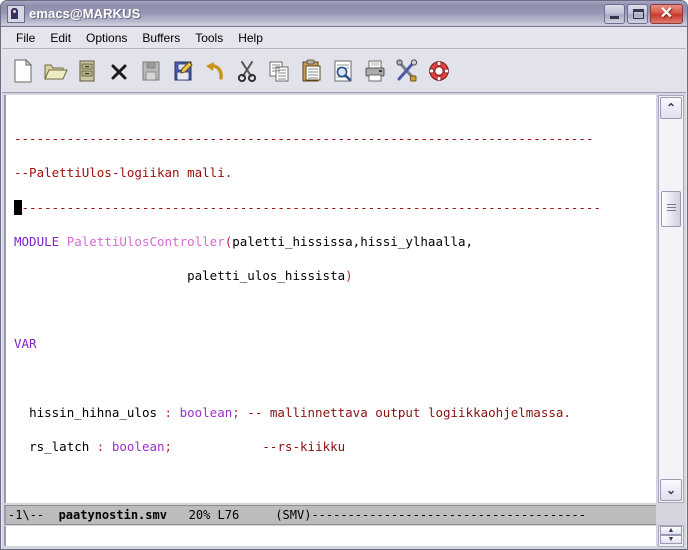 The image size is (688, 550). I want to click on maximize-icon, so click(638, 13).